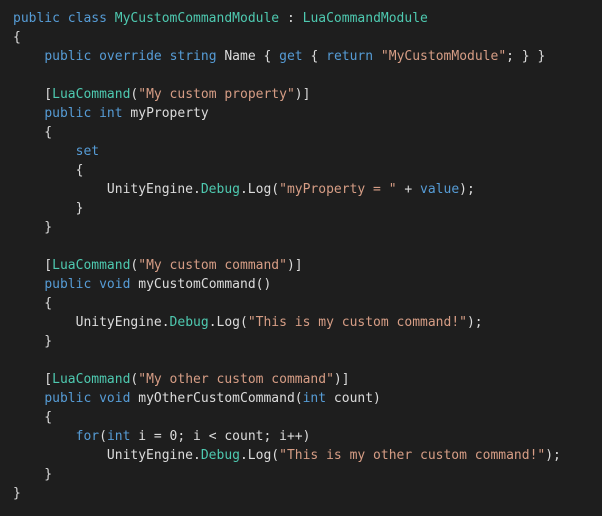 The height and width of the screenshot is (516, 602). Describe the element at coordinates (201, 284) in the screenshot. I see `code-token: myCustomCommand()` at that location.